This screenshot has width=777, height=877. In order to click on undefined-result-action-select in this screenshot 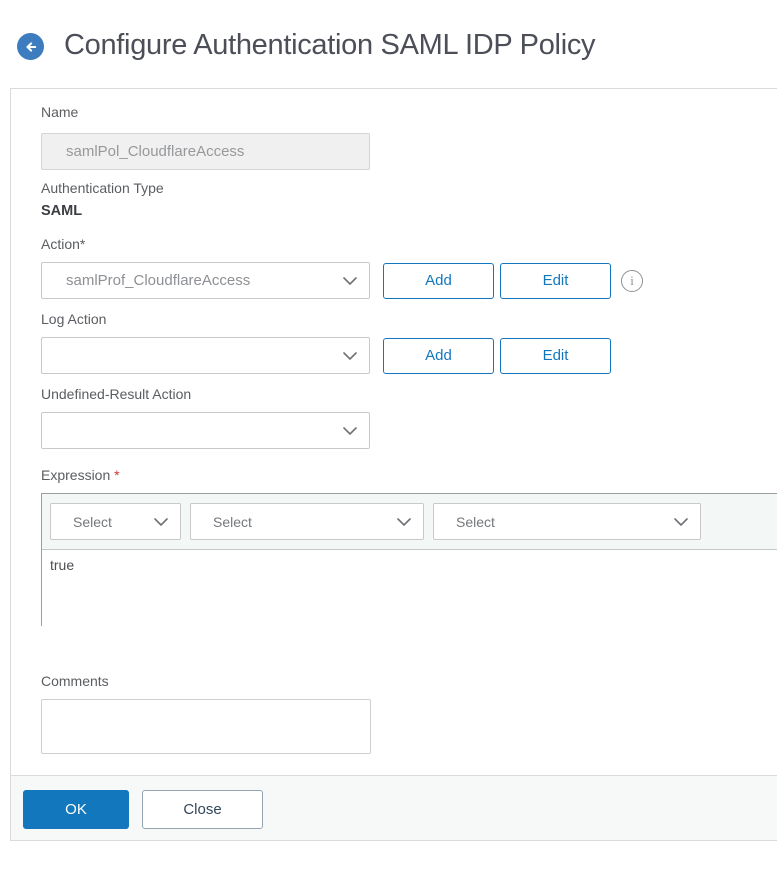, I will do `click(205, 430)`.